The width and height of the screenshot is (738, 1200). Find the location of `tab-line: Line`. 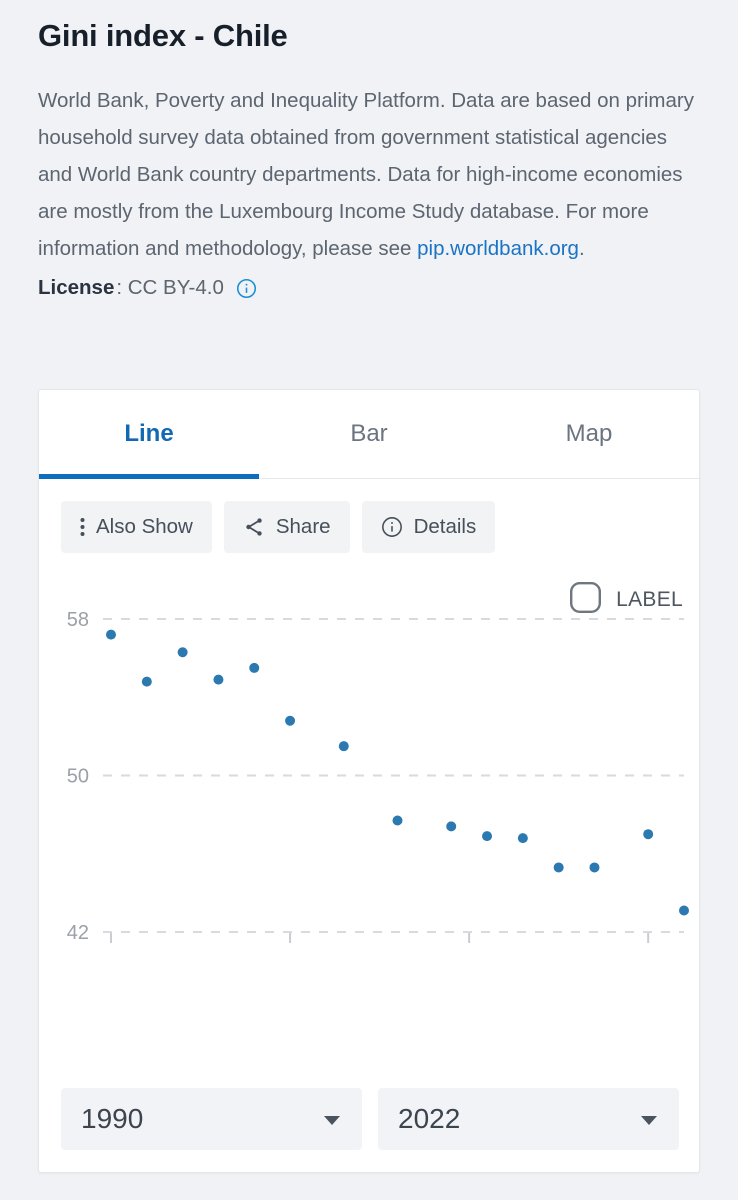

tab-line: Line is located at coordinates (149, 434).